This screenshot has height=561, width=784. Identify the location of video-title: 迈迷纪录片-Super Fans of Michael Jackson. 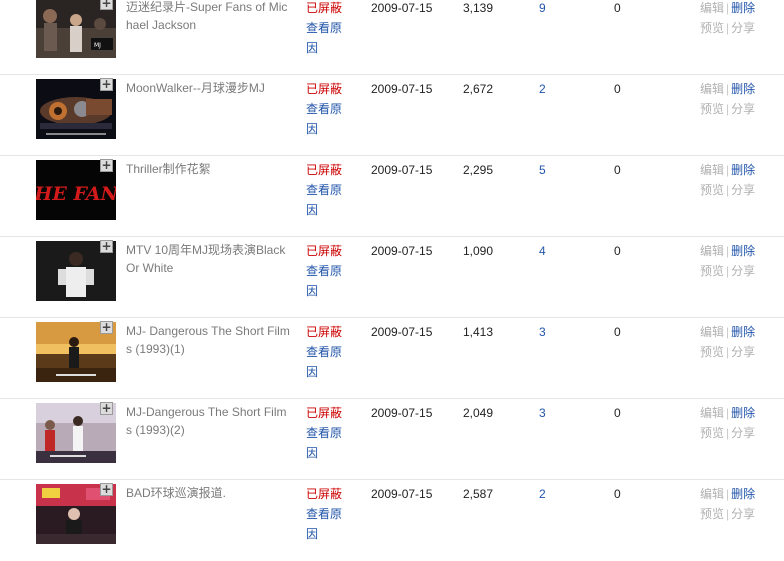
(208, 17).